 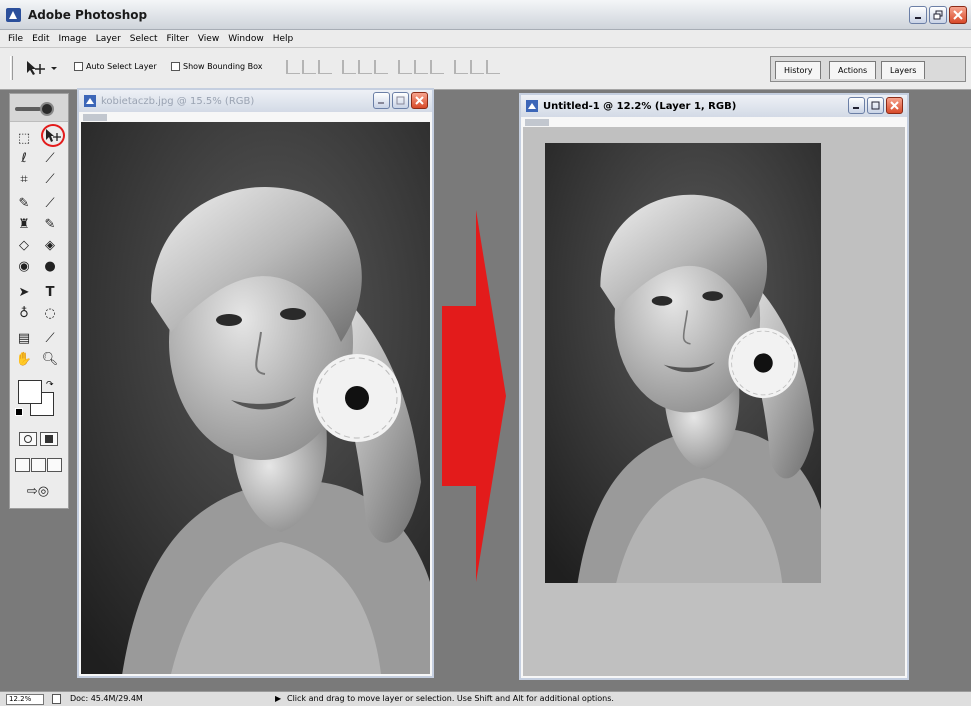 What do you see at coordinates (108, 39) in the screenshot?
I see `menu-layer: Layer` at bounding box center [108, 39].